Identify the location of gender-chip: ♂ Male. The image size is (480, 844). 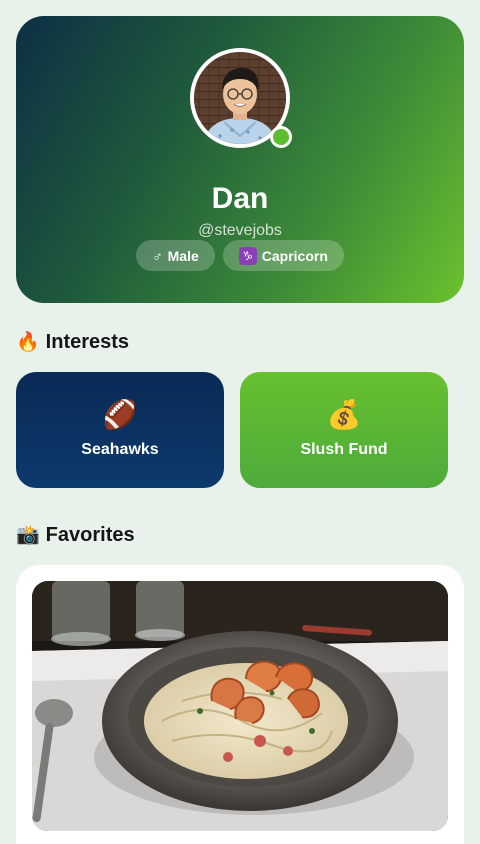
(175, 255).